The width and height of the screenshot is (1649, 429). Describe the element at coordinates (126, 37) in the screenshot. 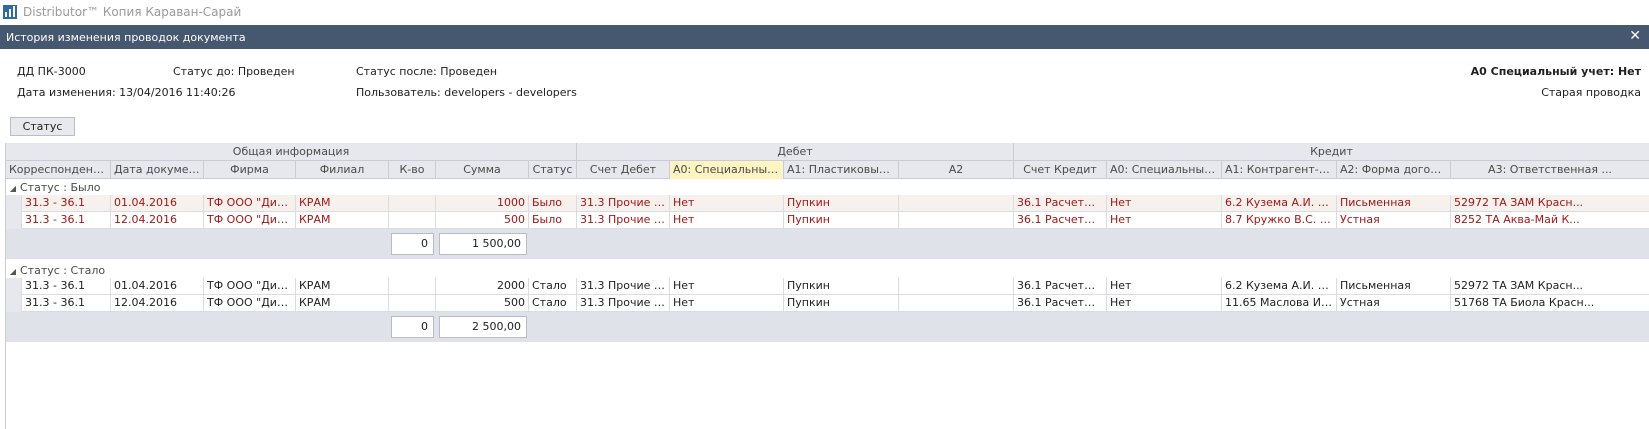

I see `dialog-title: История изменения проводок документа` at that location.